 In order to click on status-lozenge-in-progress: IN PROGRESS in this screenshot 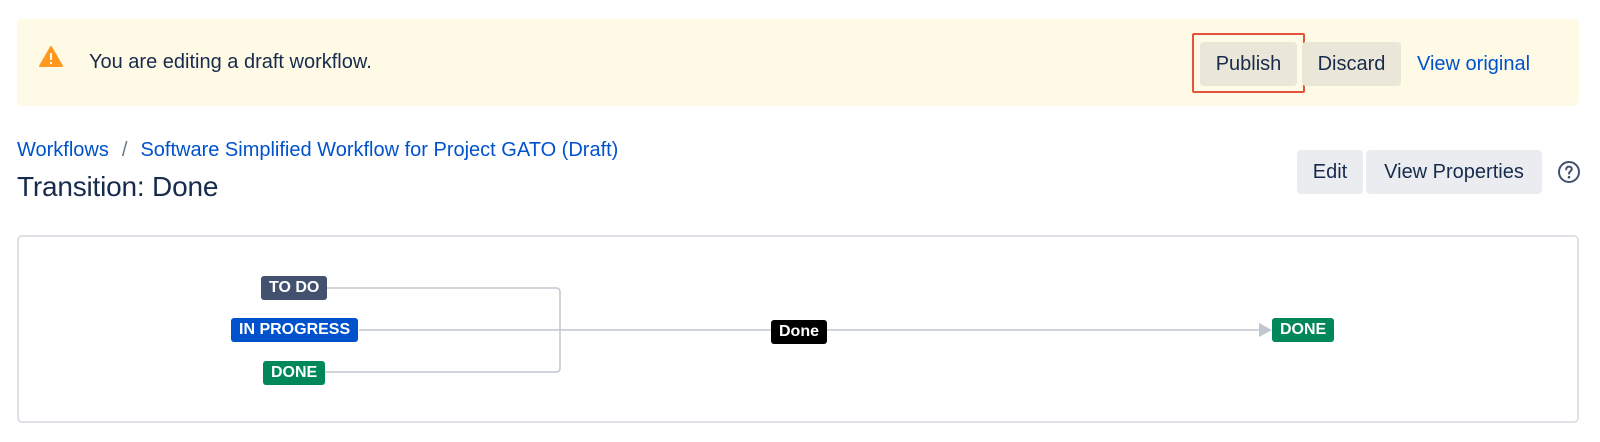, I will do `click(295, 330)`.